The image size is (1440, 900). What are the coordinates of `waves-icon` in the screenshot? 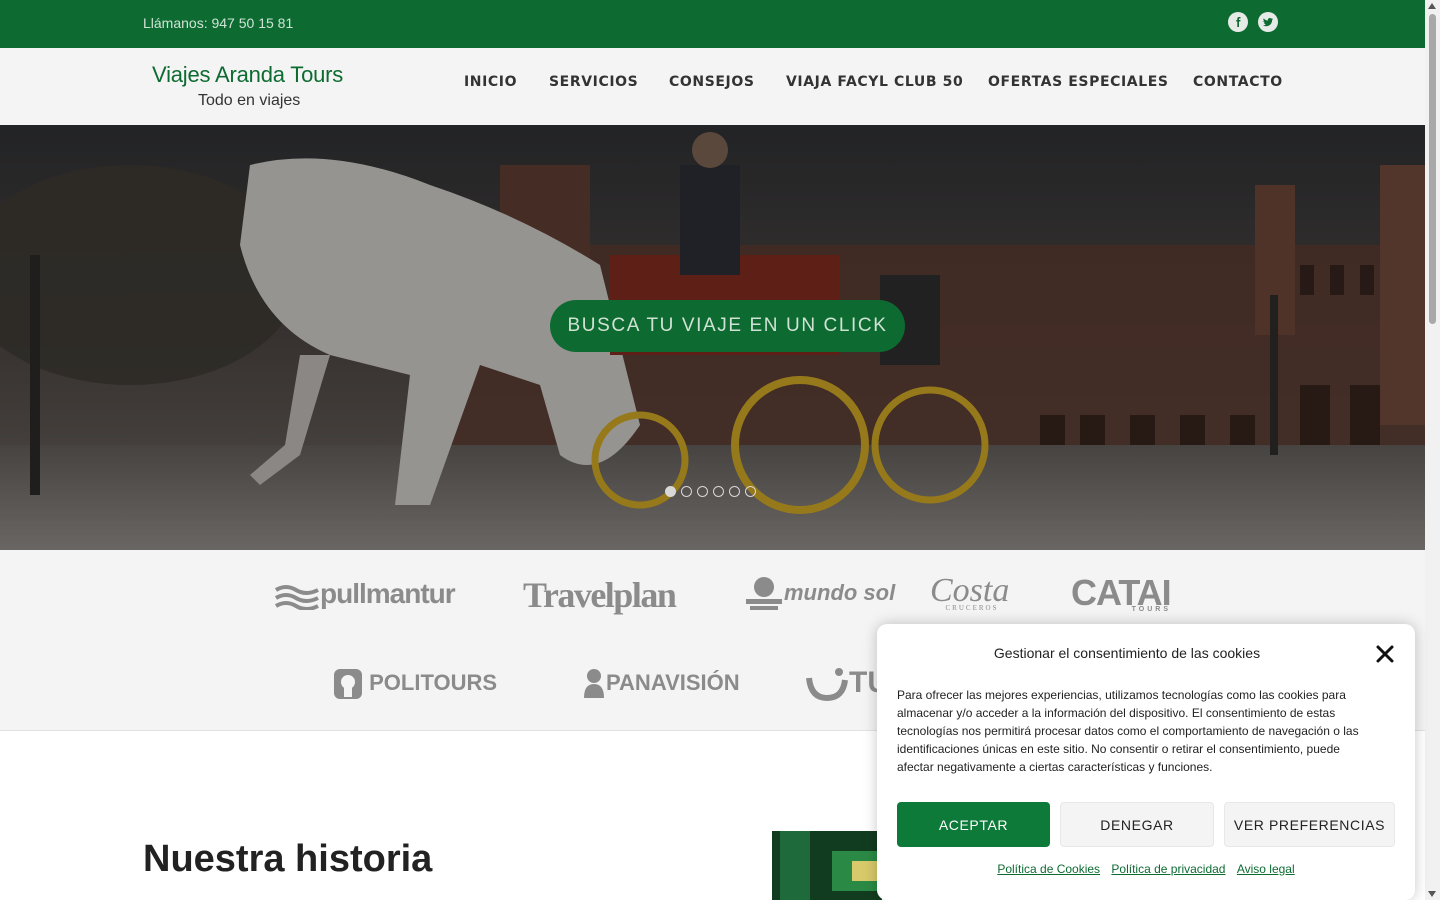 It's located at (296, 597).